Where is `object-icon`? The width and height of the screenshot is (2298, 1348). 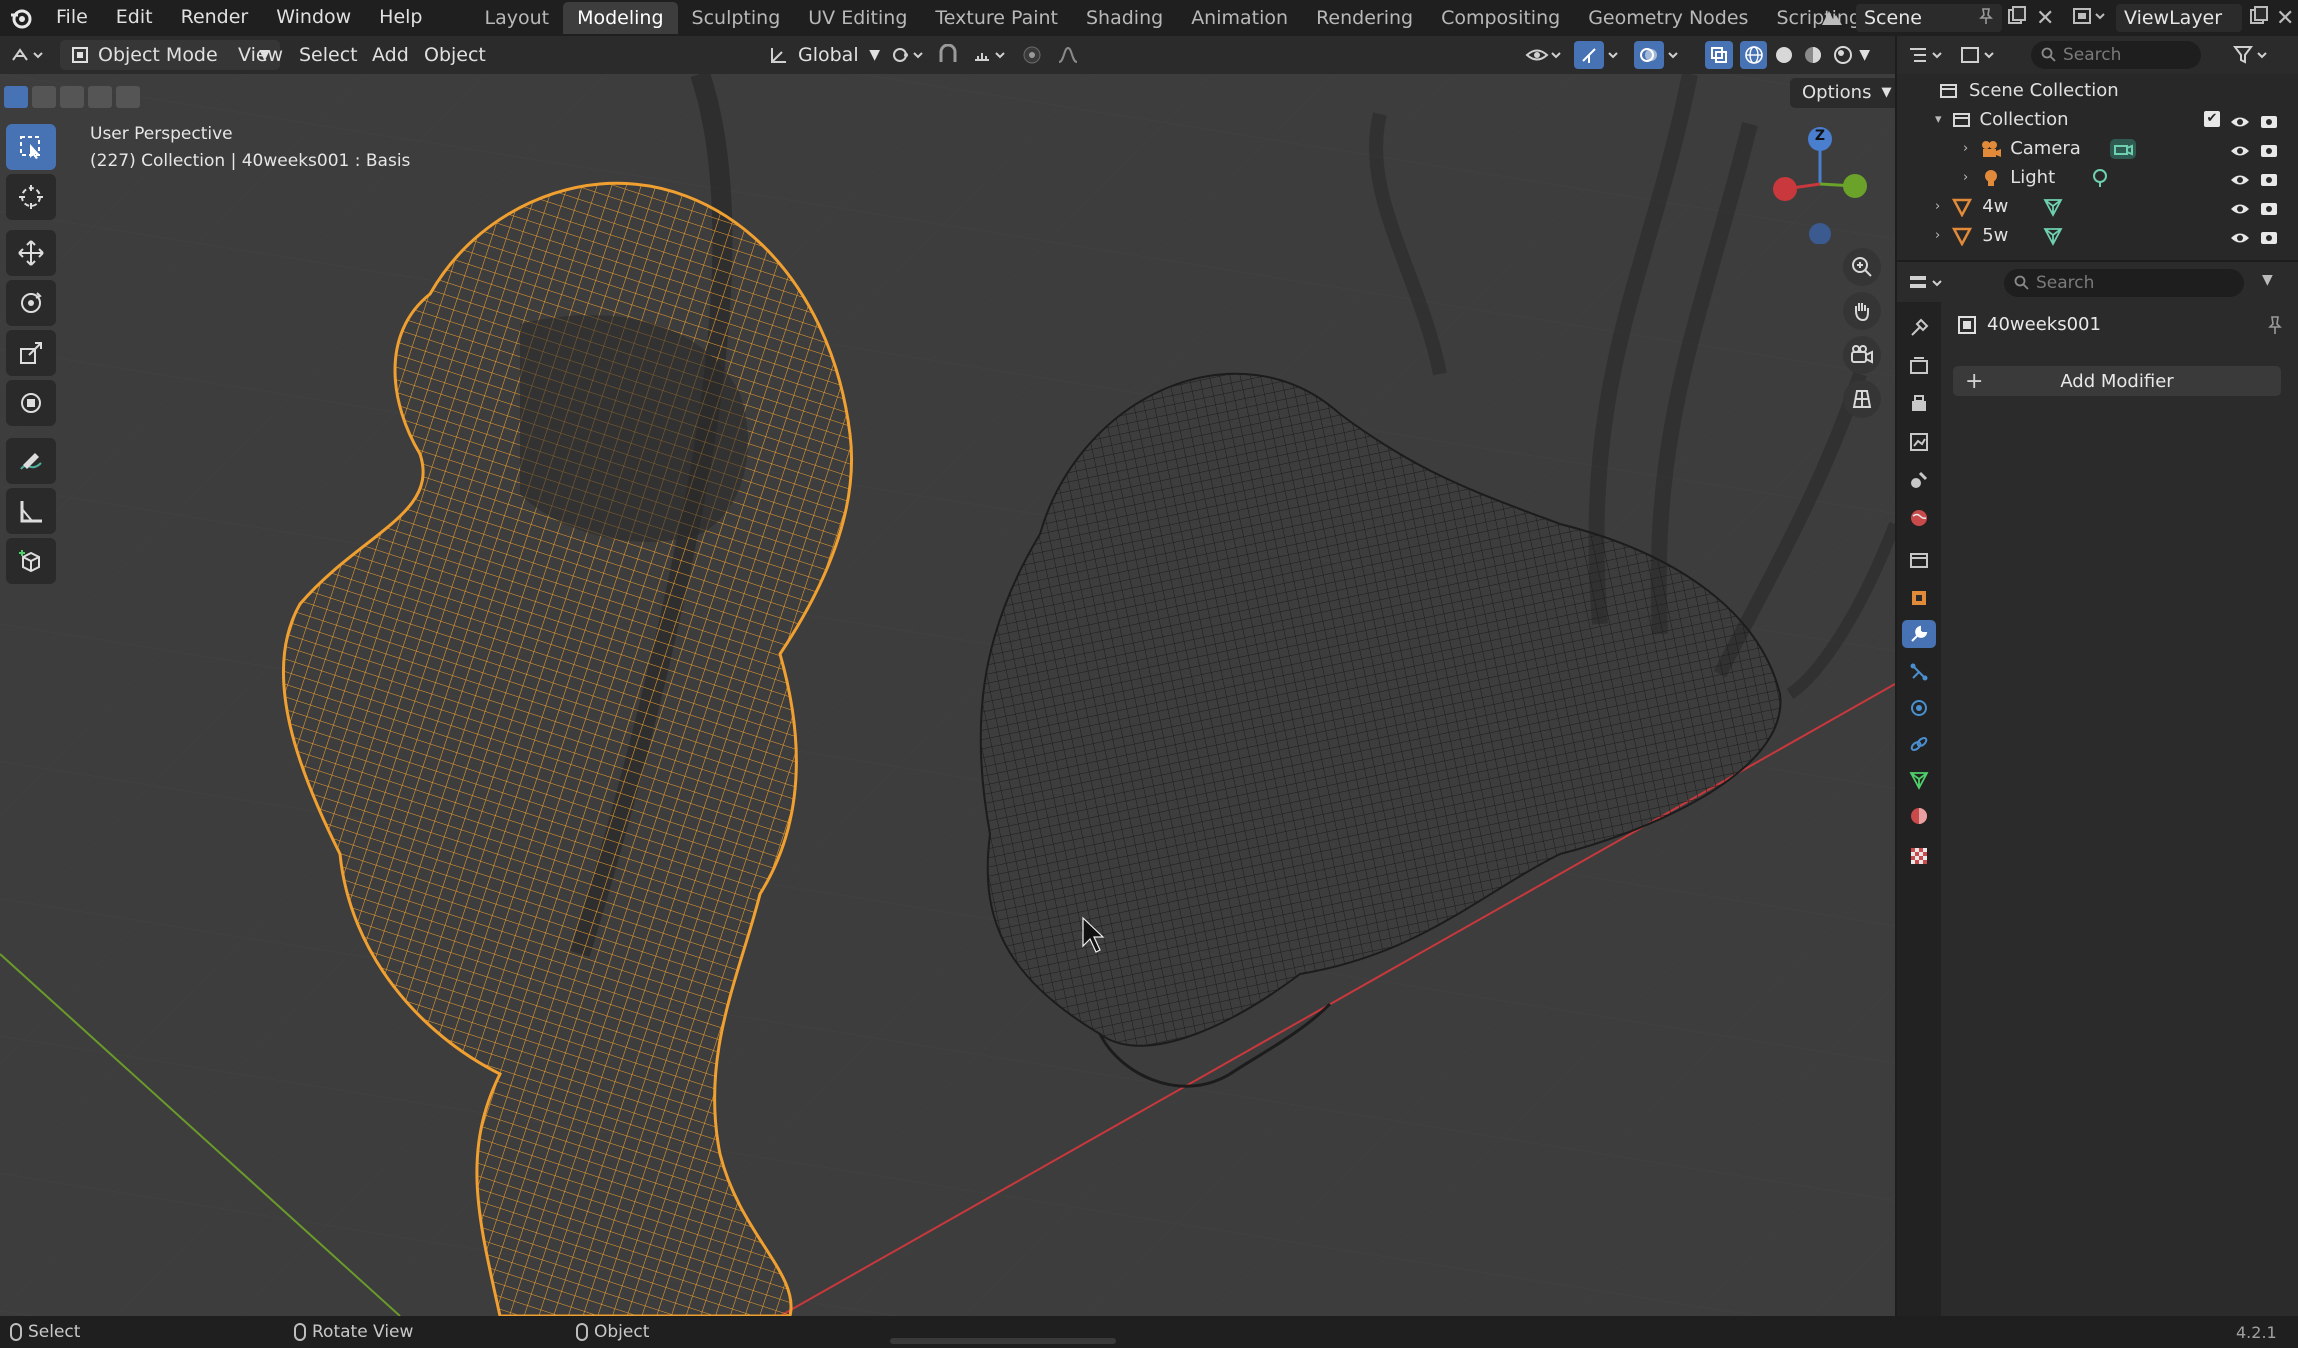 object-icon is located at coordinates (1919, 598).